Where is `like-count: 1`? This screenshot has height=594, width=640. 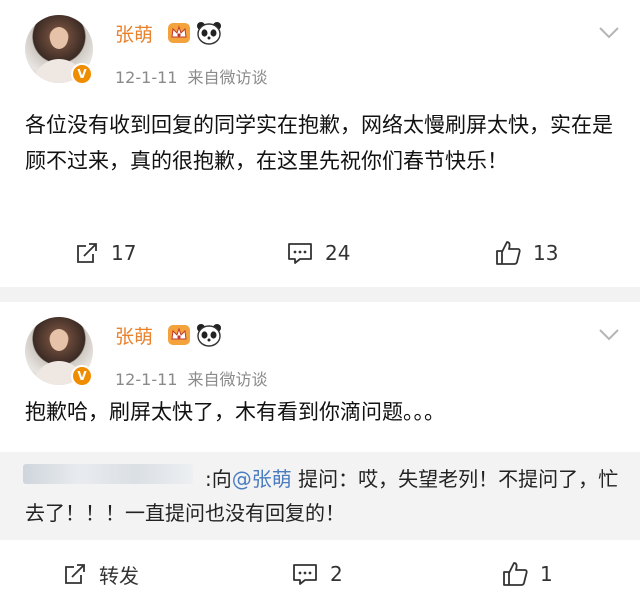 like-count: 1 is located at coordinates (546, 574).